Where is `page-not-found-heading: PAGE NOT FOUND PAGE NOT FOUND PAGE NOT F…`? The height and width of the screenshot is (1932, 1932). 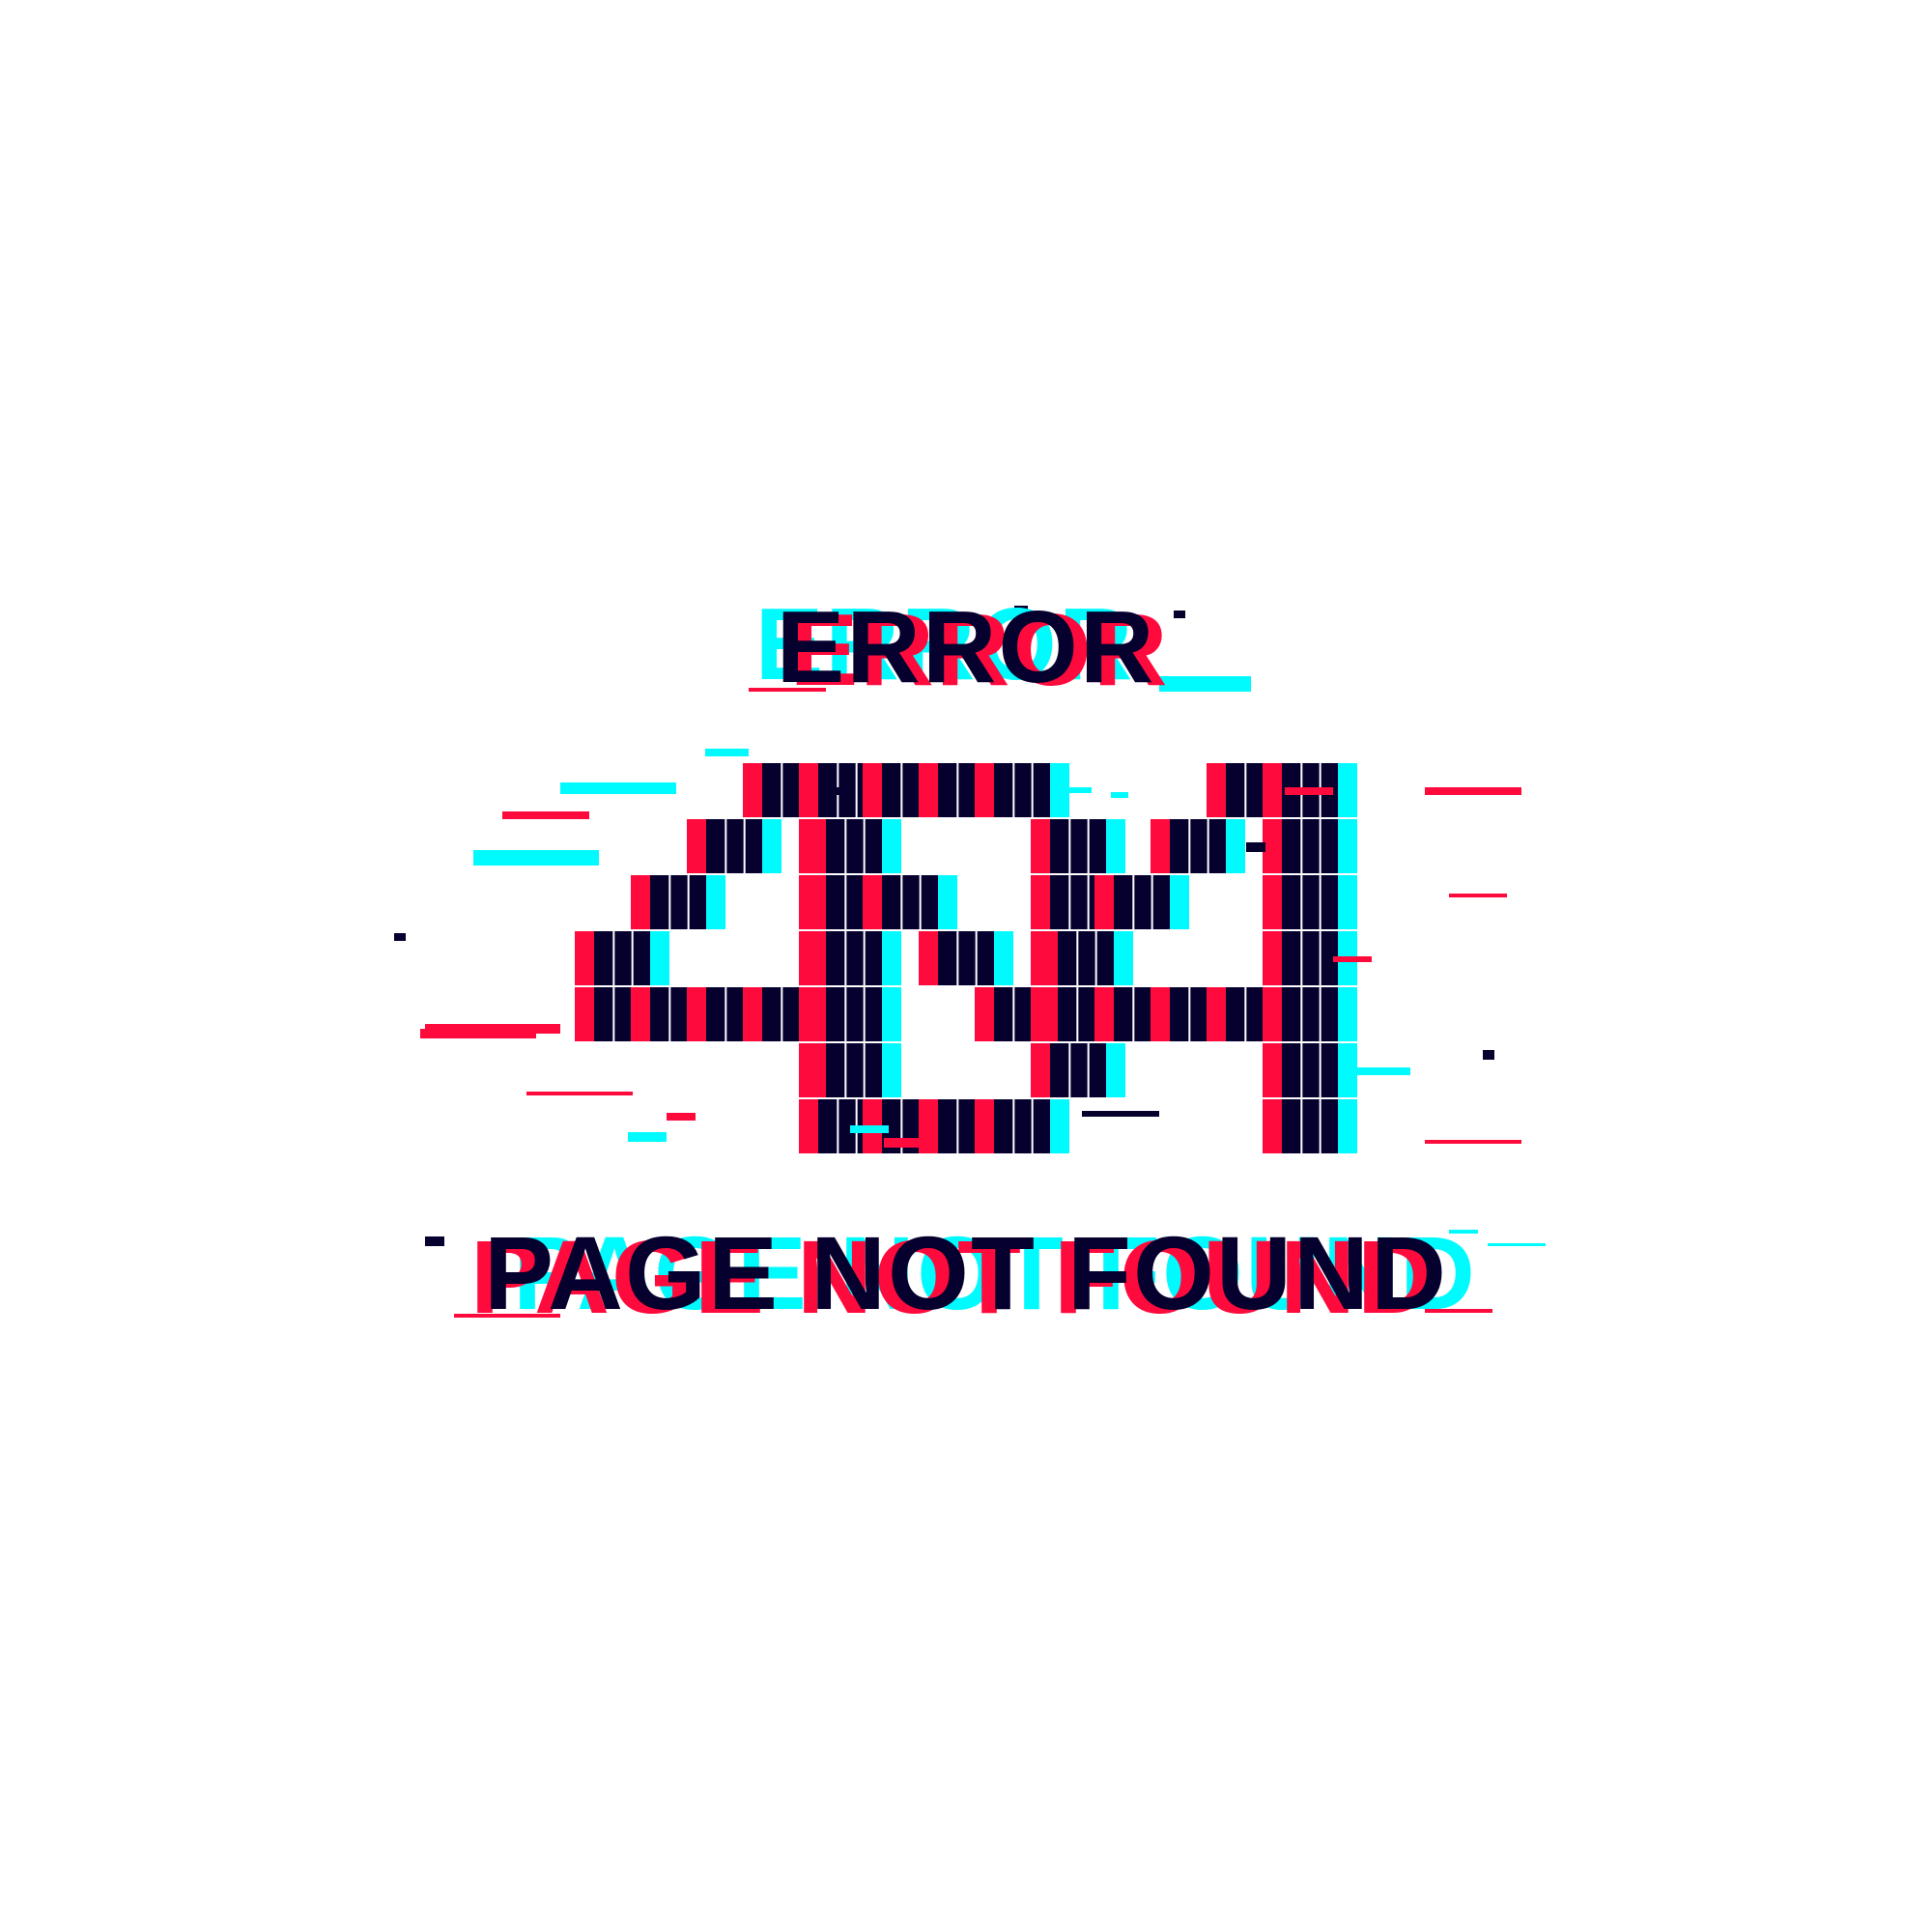
page-not-found-heading: PAGE NOT FOUND PAGE NOT FOUND PAGE NOT F… is located at coordinates (966, 1275).